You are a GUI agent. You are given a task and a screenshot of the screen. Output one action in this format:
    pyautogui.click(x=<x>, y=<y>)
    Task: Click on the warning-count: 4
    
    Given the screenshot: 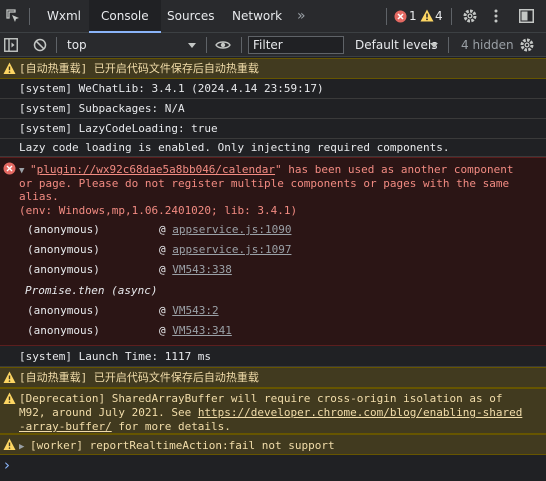 What is the action you would take?
    pyautogui.click(x=439, y=16)
    